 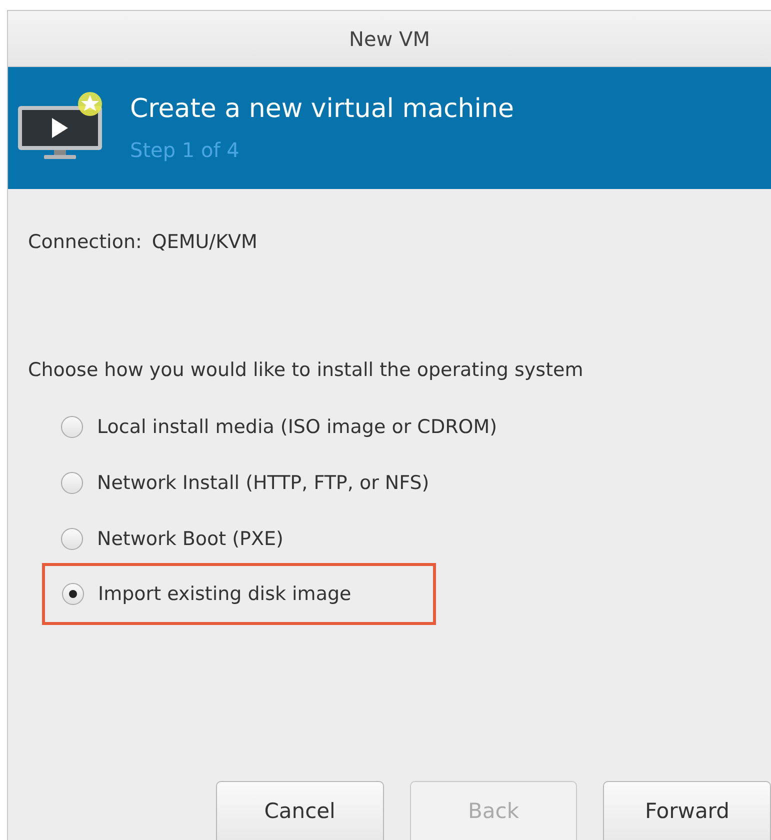 What do you see at coordinates (322, 109) in the screenshot?
I see `banner-title: Create a new virtual machine` at bounding box center [322, 109].